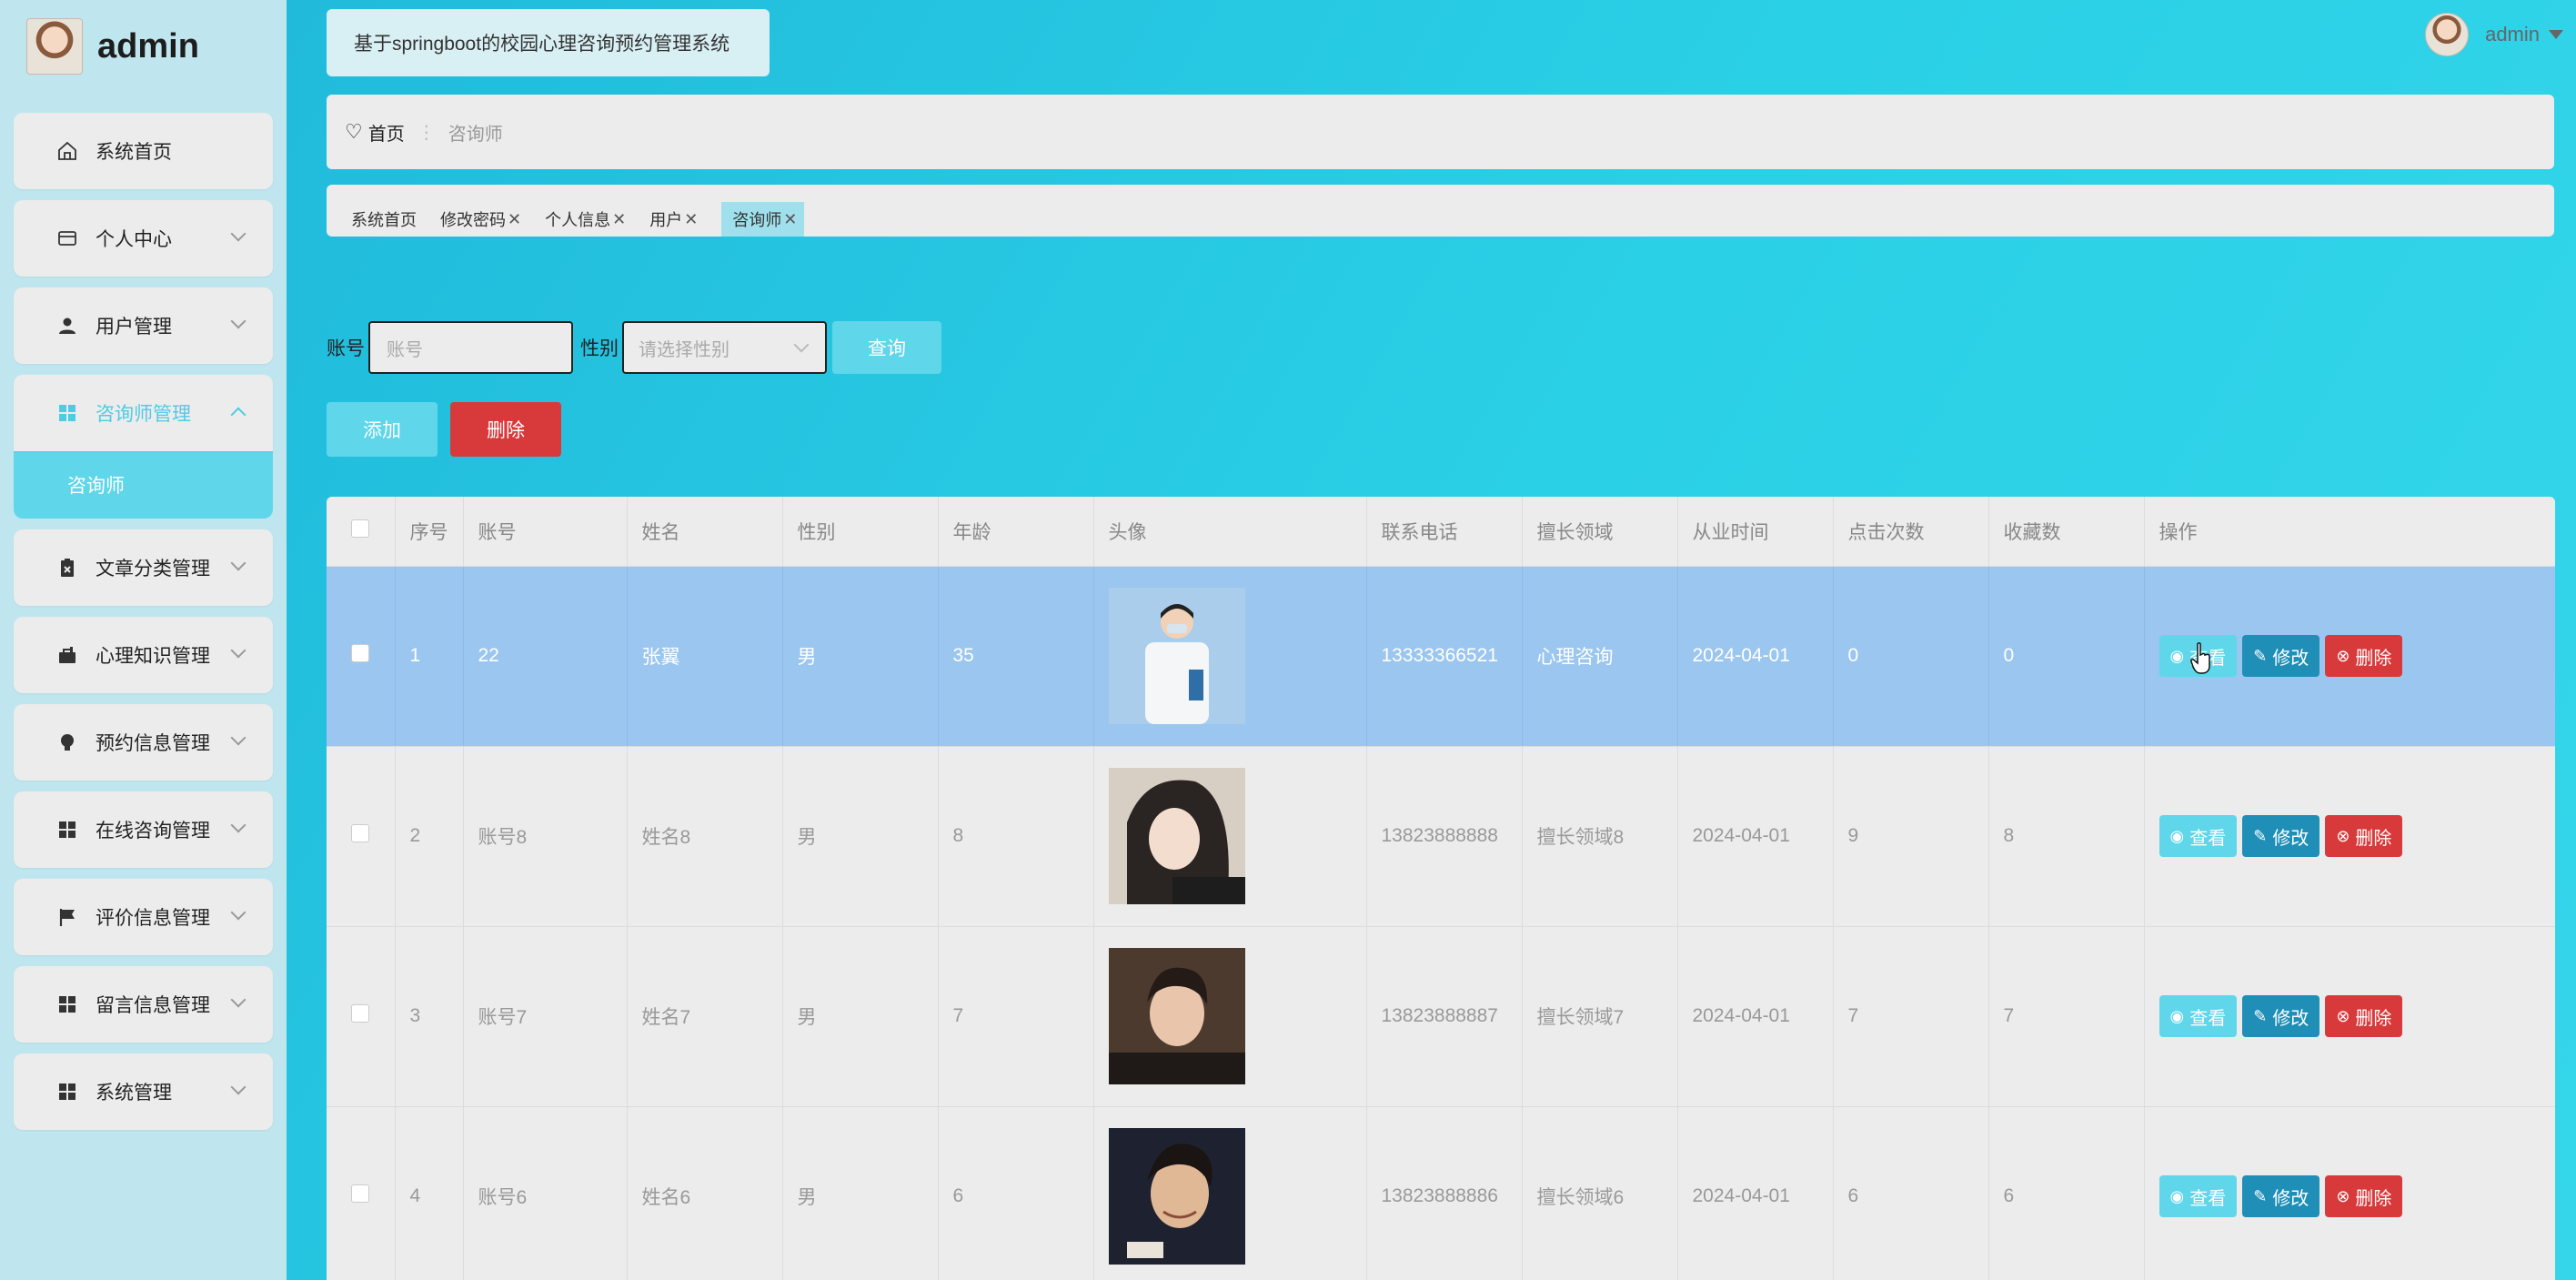 Image resolution: width=2576 pixels, height=1280 pixels. Describe the element at coordinates (389, 219) in the screenshot. I see `tab-0: 系统首页` at that location.